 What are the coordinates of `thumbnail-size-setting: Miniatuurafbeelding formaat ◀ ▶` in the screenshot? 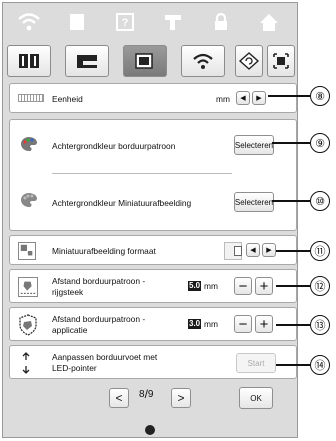 It's located at (153, 250).